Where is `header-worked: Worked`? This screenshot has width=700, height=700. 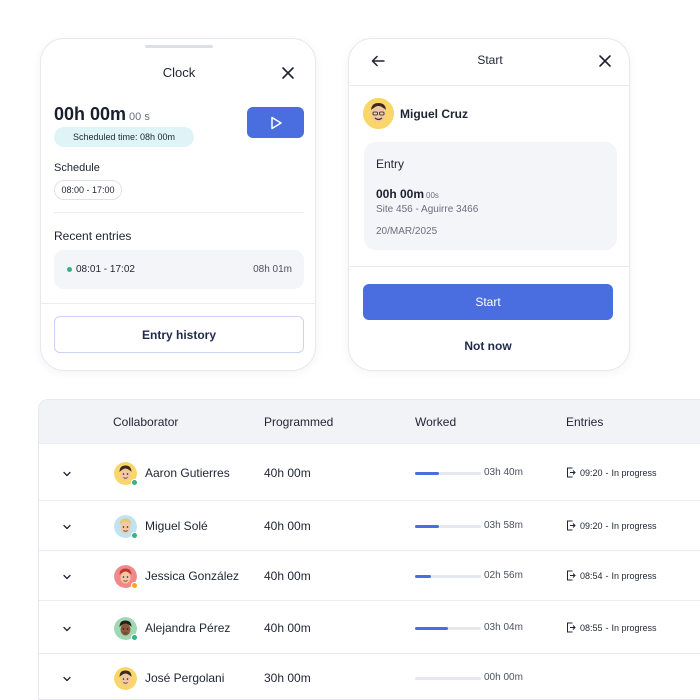
header-worked: Worked is located at coordinates (435, 422).